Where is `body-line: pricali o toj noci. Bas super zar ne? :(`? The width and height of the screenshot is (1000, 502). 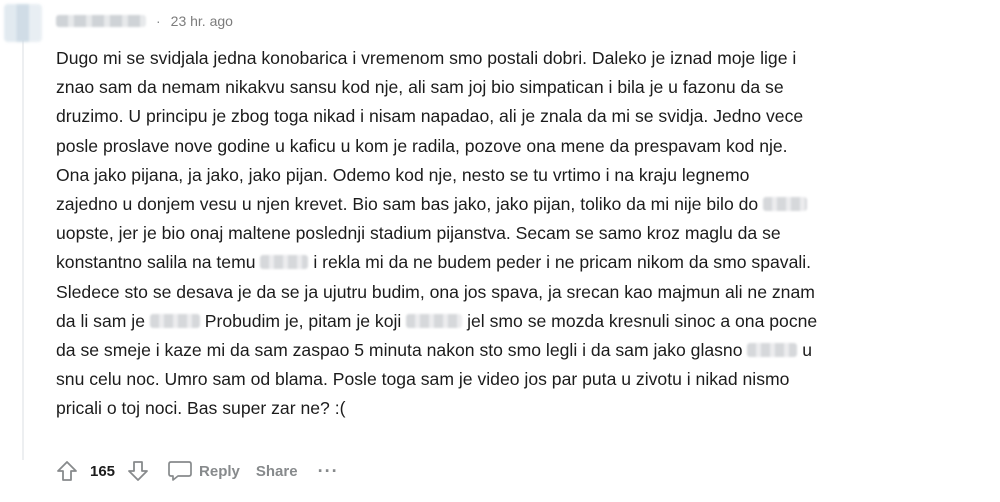 body-line: pricali o toj noci. Bas super zar ne? :( is located at coordinates (521, 408).